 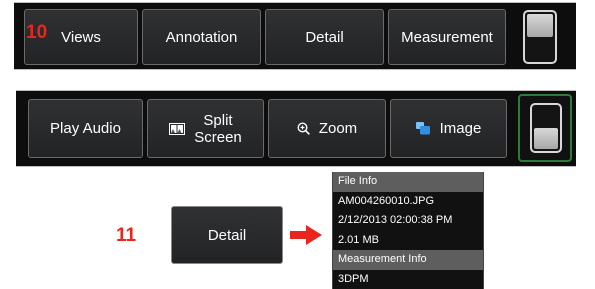 I want to click on play-audio-button: Play Audio, so click(x=85, y=128).